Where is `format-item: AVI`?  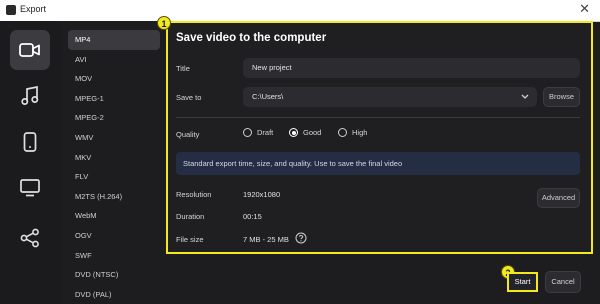 format-item: AVI is located at coordinates (114, 60).